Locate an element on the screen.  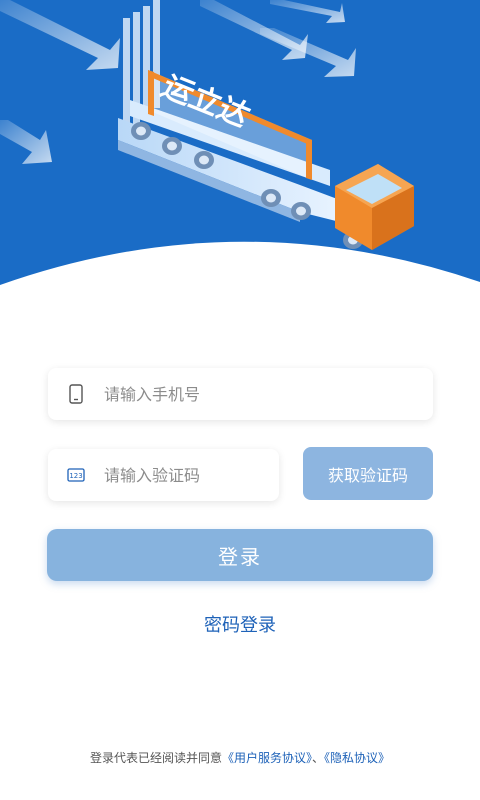
verification-code-field: 123 is located at coordinates (163, 475).